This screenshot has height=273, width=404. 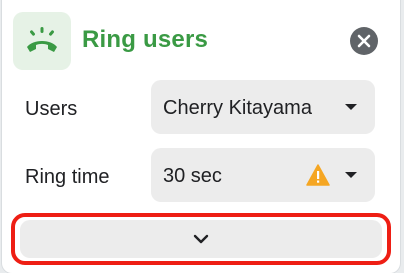 I want to click on ring-time-select: 30 sec, so click(x=263, y=175).